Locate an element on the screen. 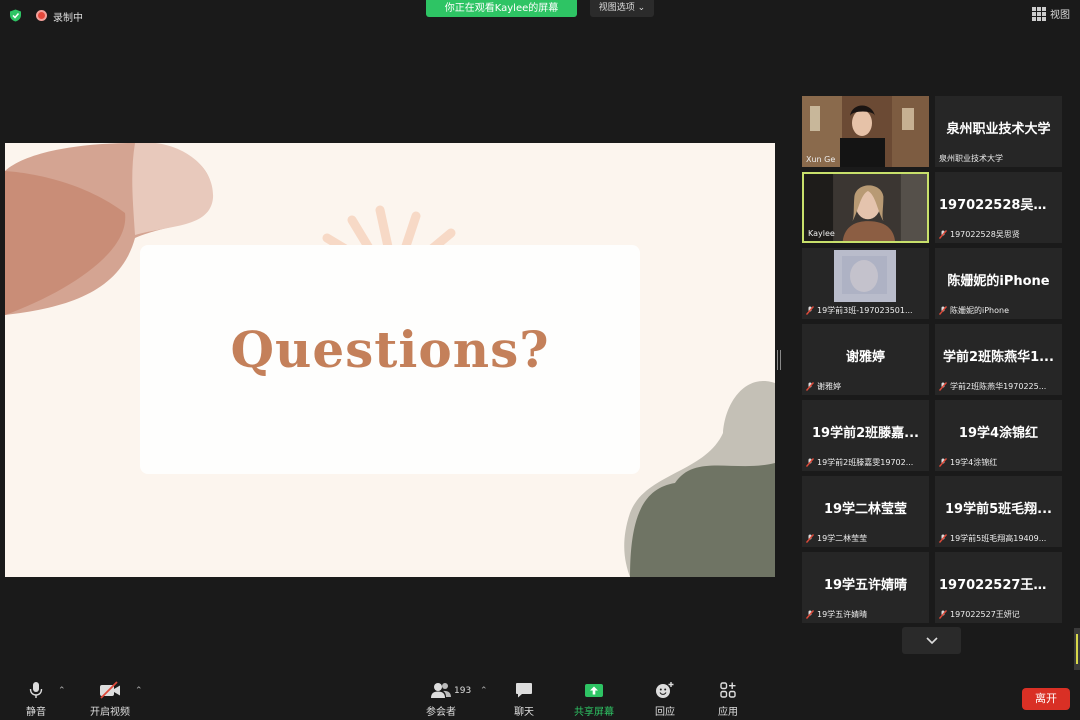 The height and width of the screenshot is (720, 1080). audio-options-caret-icon: ⌃ is located at coordinates (62, 691).